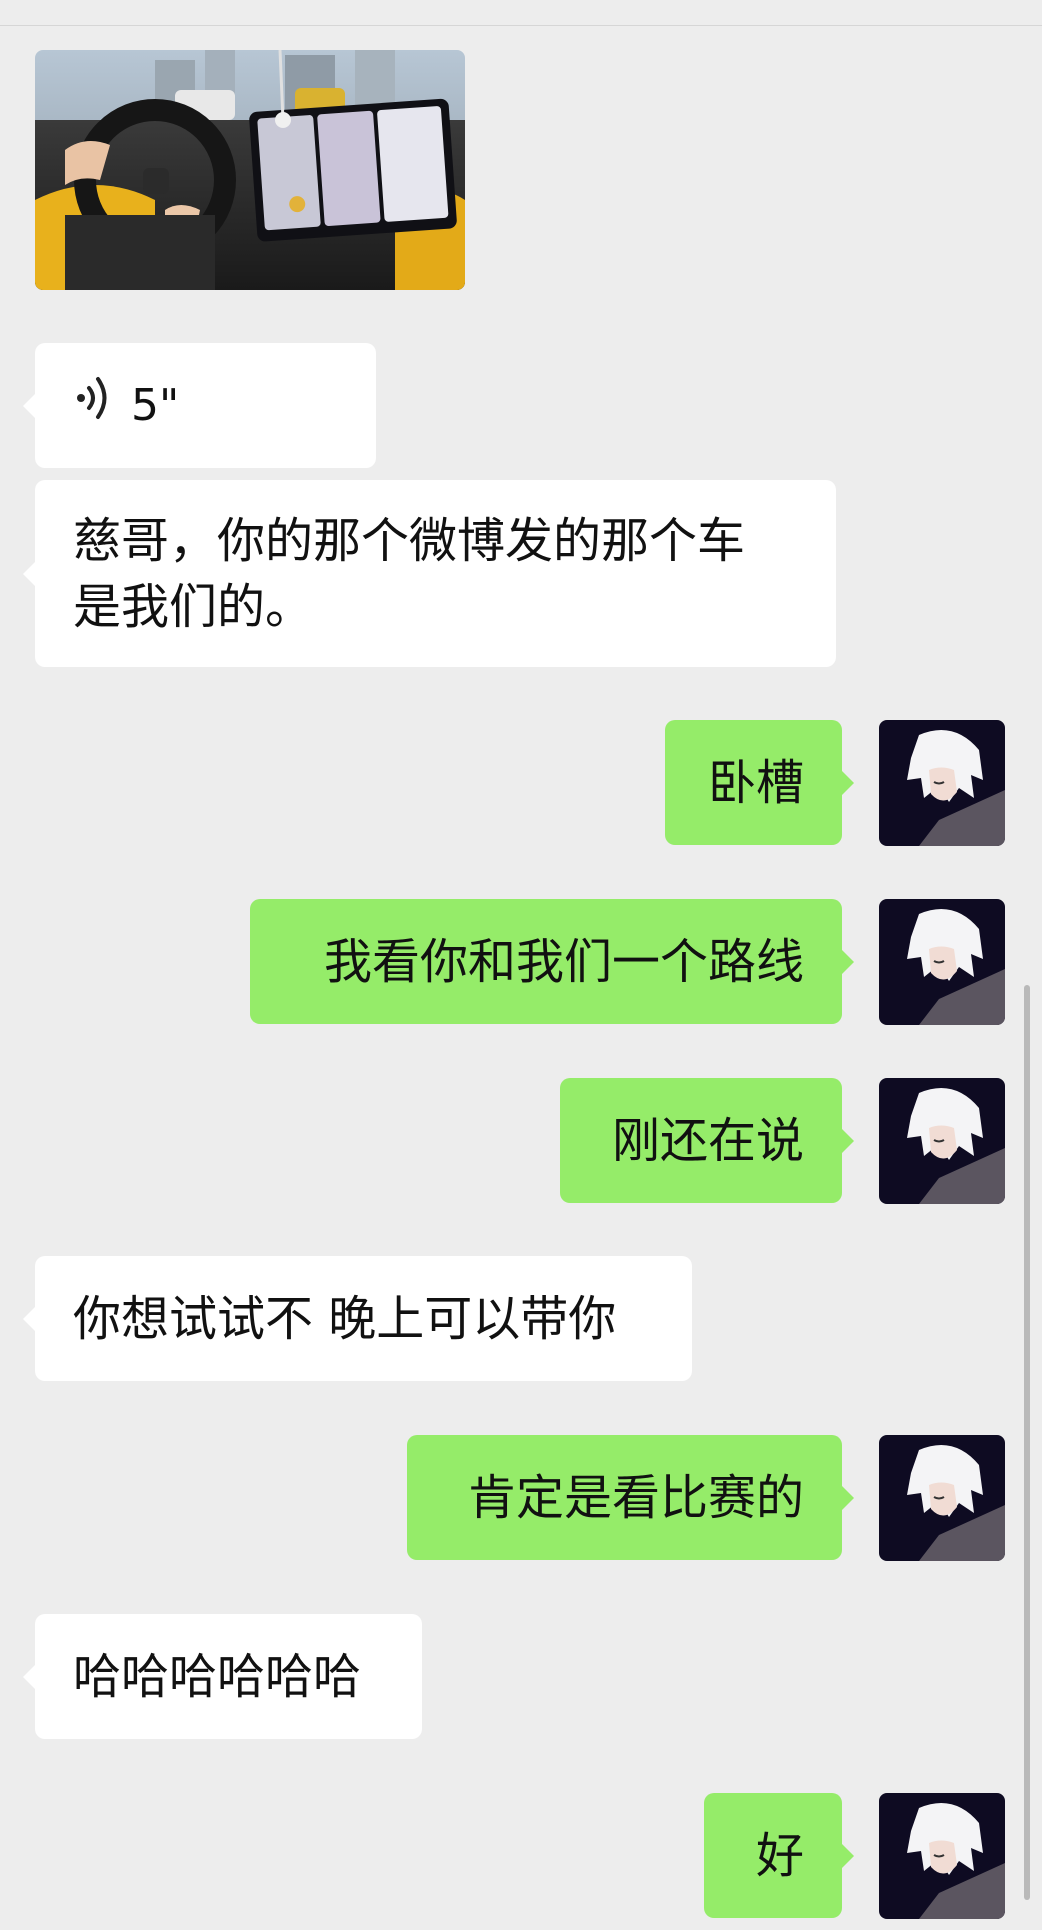 This screenshot has width=1042, height=1930. Describe the element at coordinates (217, 1676) in the screenshot. I see `message-text: 哈哈哈哈哈哈` at that location.